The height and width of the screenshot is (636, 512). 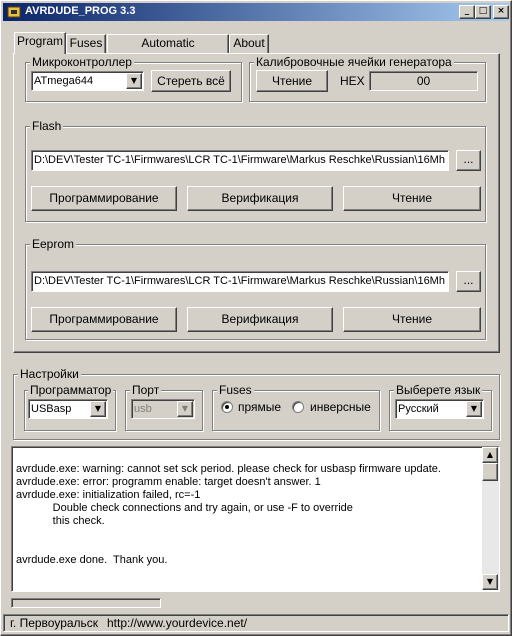 What do you see at coordinates (143, 409) in the screenshot?
I see `port-value: usb` at bounding box center [143, 409].